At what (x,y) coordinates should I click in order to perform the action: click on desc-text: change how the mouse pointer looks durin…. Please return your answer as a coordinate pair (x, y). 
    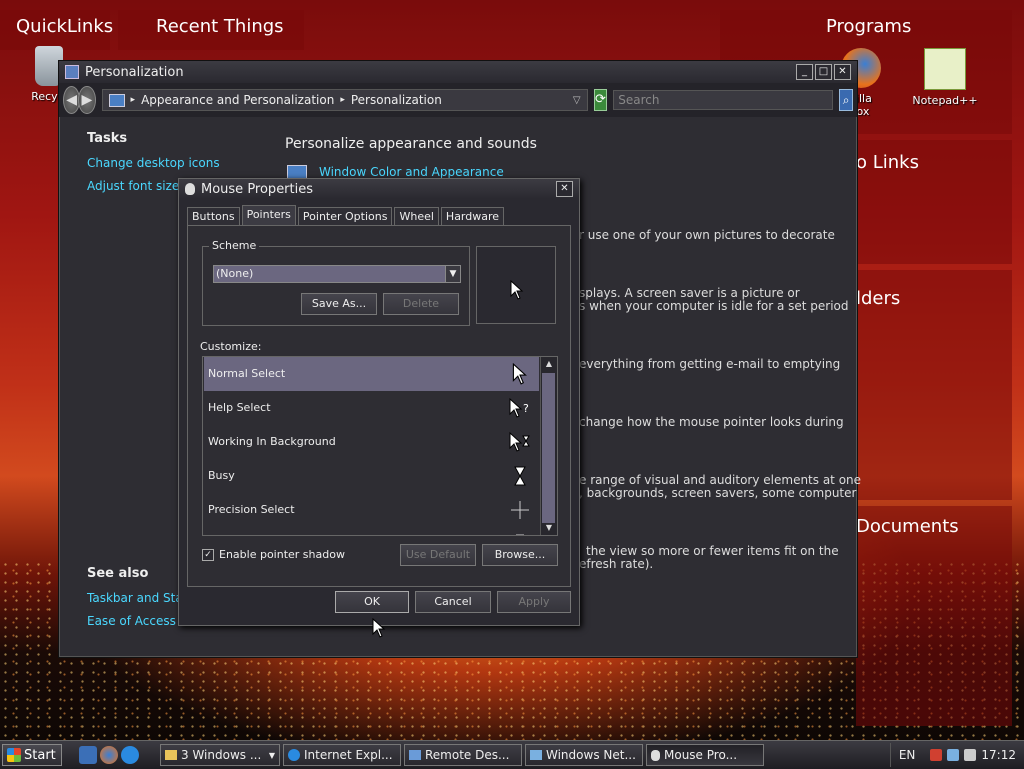
    Looking at the image, I should click on (711, 422).